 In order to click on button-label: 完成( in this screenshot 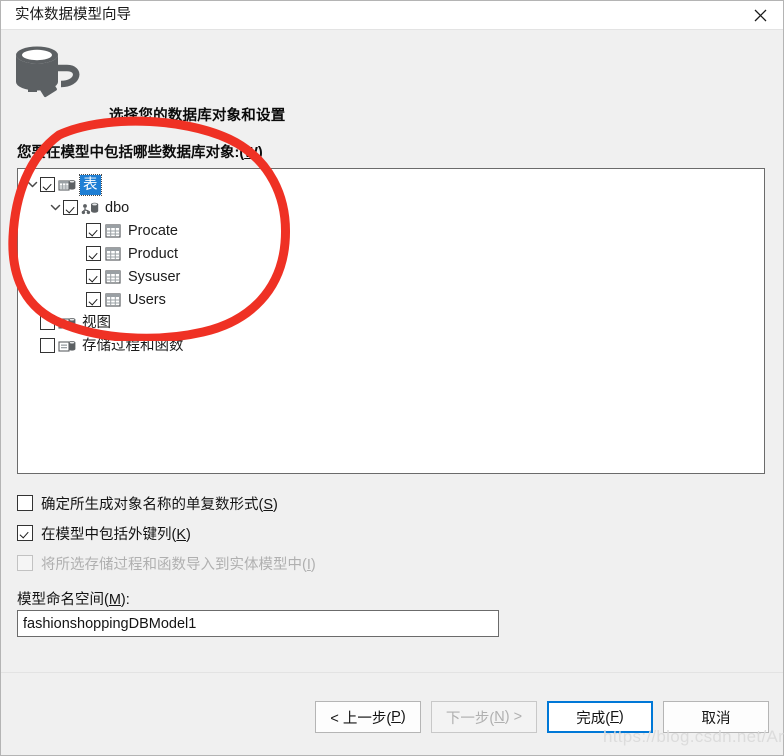, I will do `click(593, 718)`.